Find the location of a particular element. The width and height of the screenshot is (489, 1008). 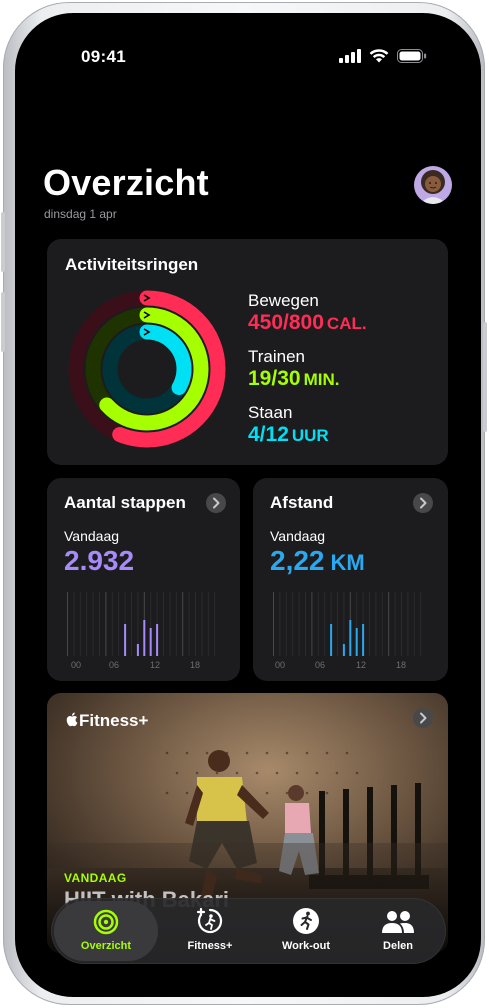

tab-delen: Delen is located at coordinates (398, 931).